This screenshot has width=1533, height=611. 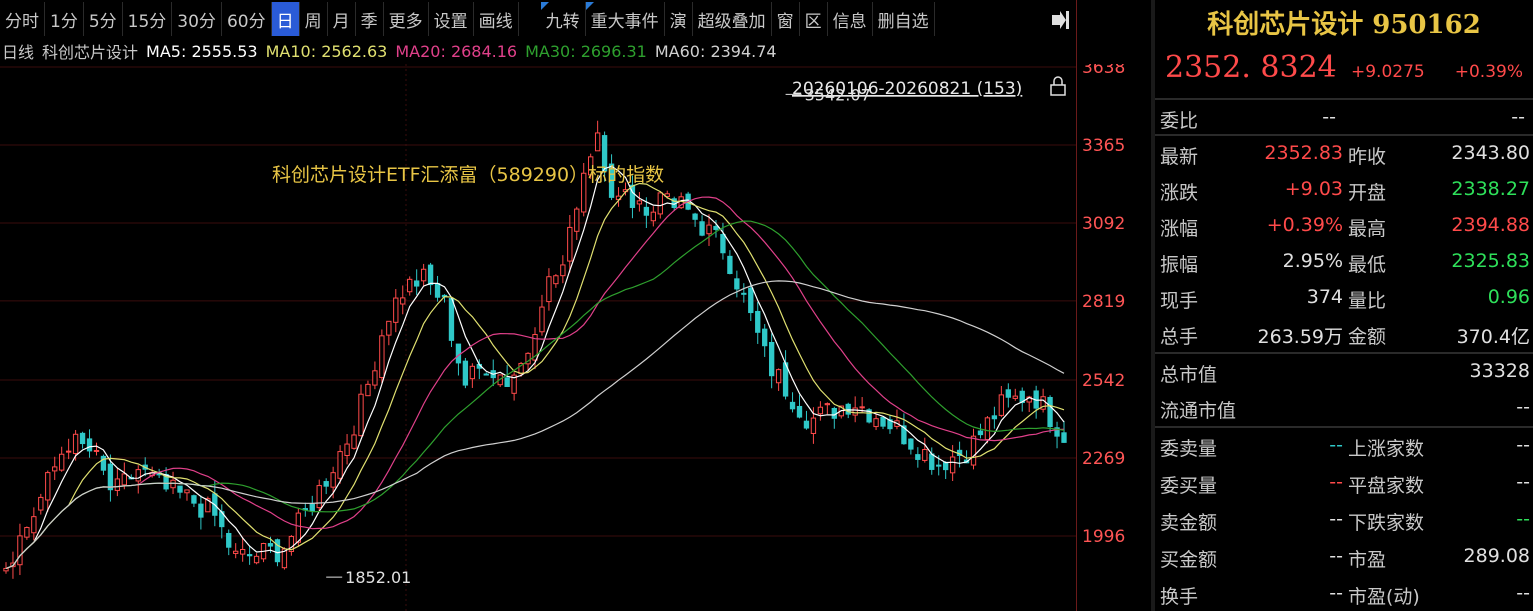 I want to click on quote-label-right: 开盘, so click(x=1367, y=193).